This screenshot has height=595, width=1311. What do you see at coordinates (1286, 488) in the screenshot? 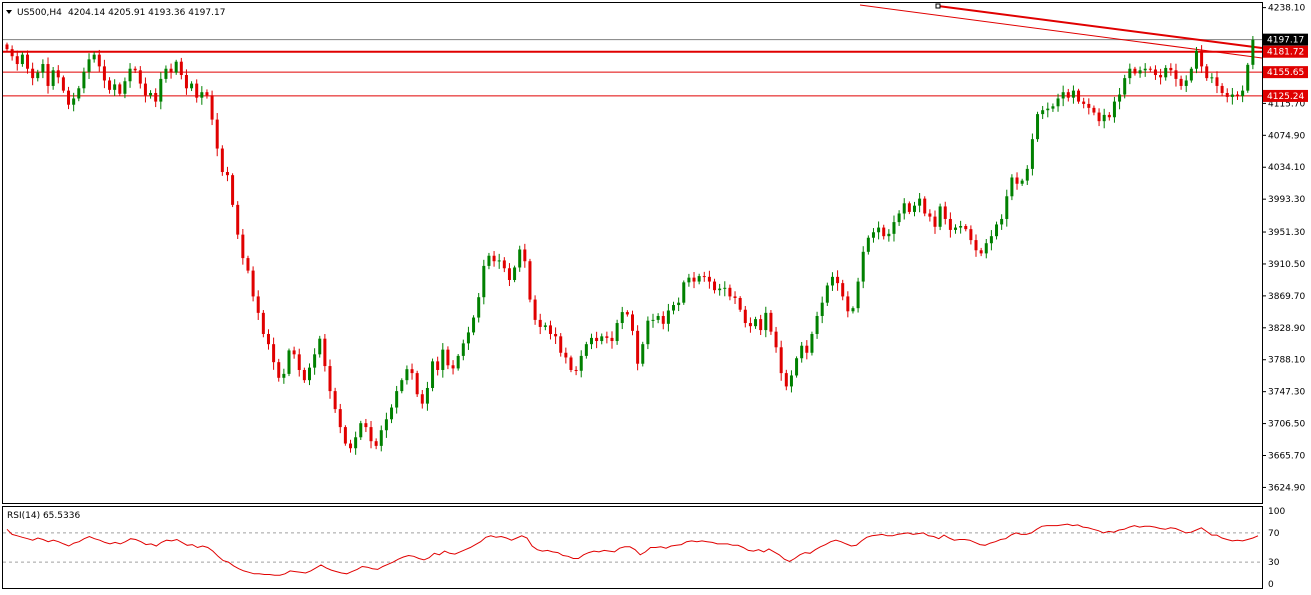
I see `price-tick-label: 3624.90` at bounding box center [1286, 488].